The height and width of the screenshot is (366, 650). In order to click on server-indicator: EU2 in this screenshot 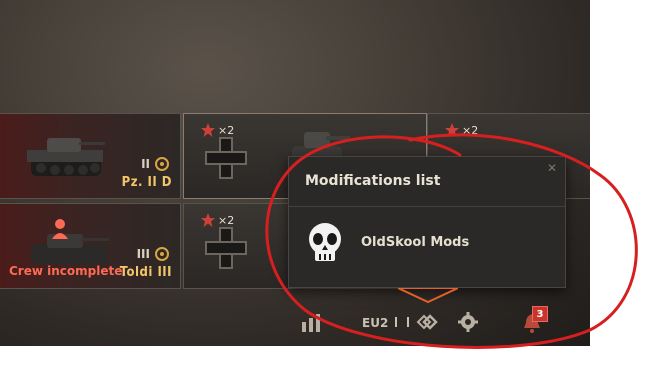, I will do `click(386, 323)`.